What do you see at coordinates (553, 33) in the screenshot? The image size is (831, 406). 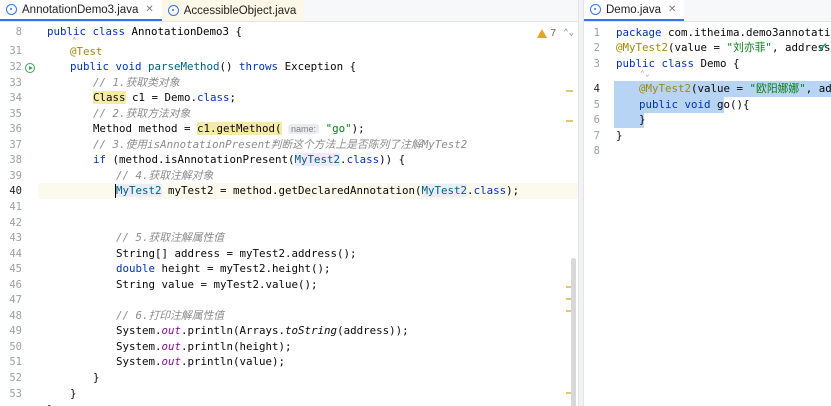 I see `warning-count: 7` at bounding box center [553, 33].